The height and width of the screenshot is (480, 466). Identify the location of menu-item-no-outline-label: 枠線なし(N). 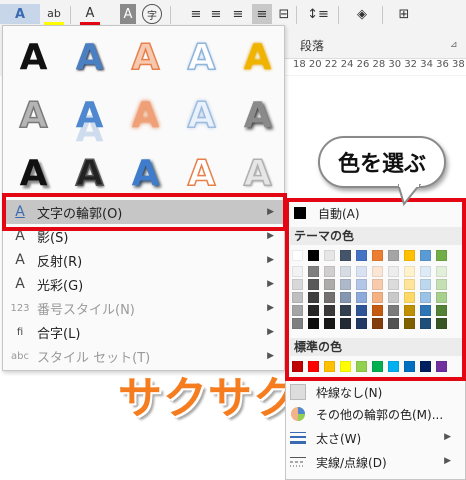
(349, 393).